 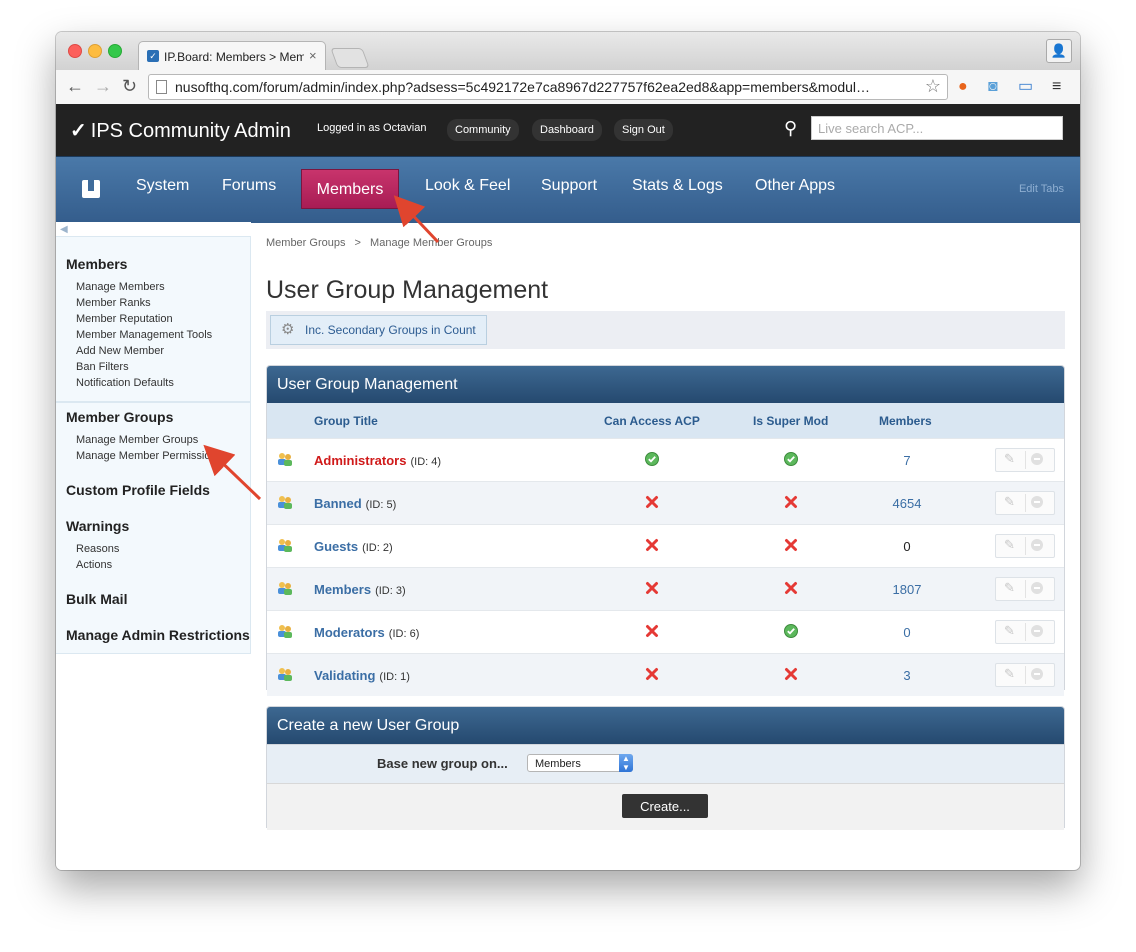 What do you see at coordinates (232, 472) in the screenshot?
I see `annotation-arrow-manage-groups` at bounding box center [232, 472].